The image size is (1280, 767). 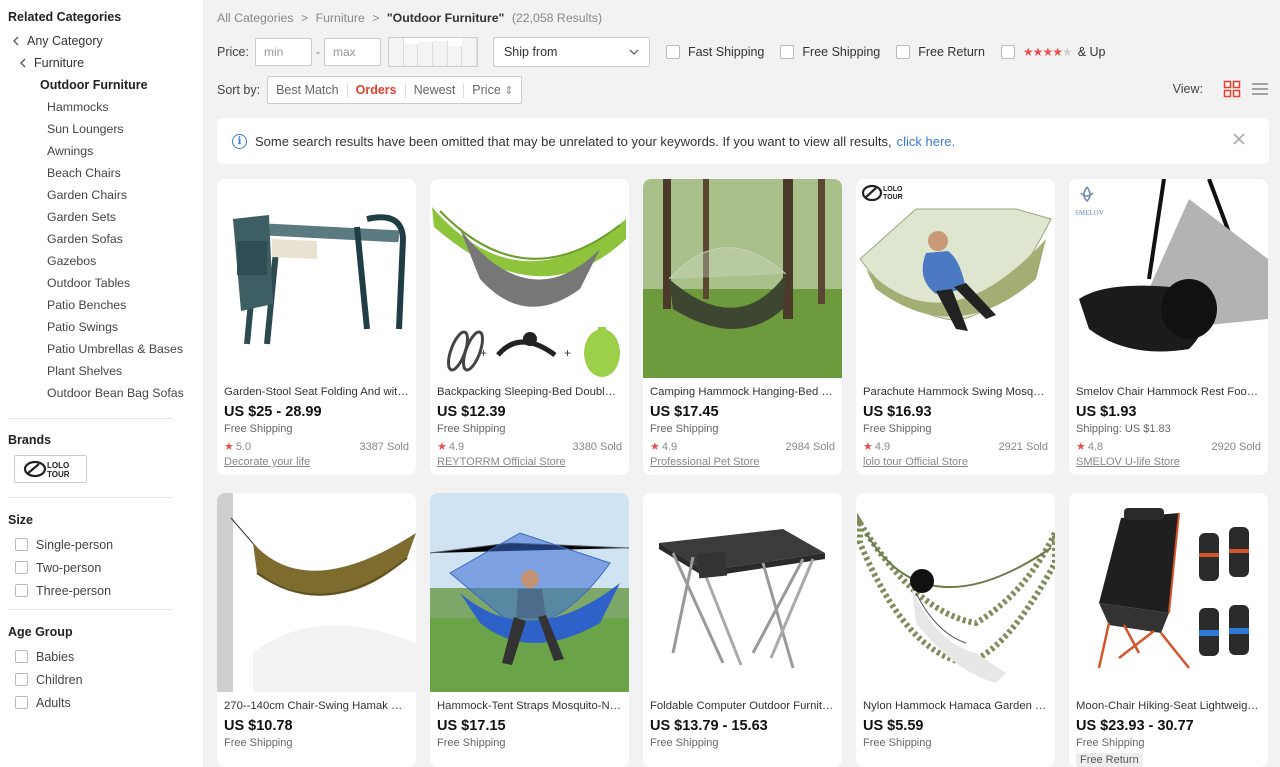 I want to click on age-option-babies: Babies, so click(x=101, y=656).